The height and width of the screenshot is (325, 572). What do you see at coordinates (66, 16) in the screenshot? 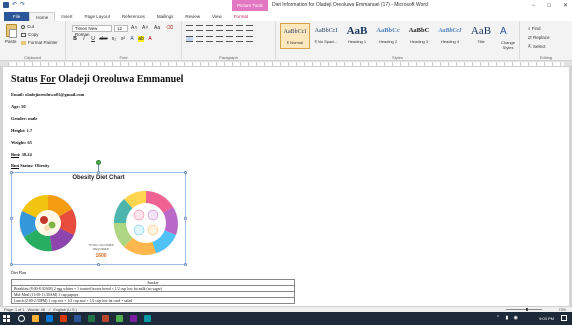
I see `tab-insert: Insert` at bounding box center [66, 16].